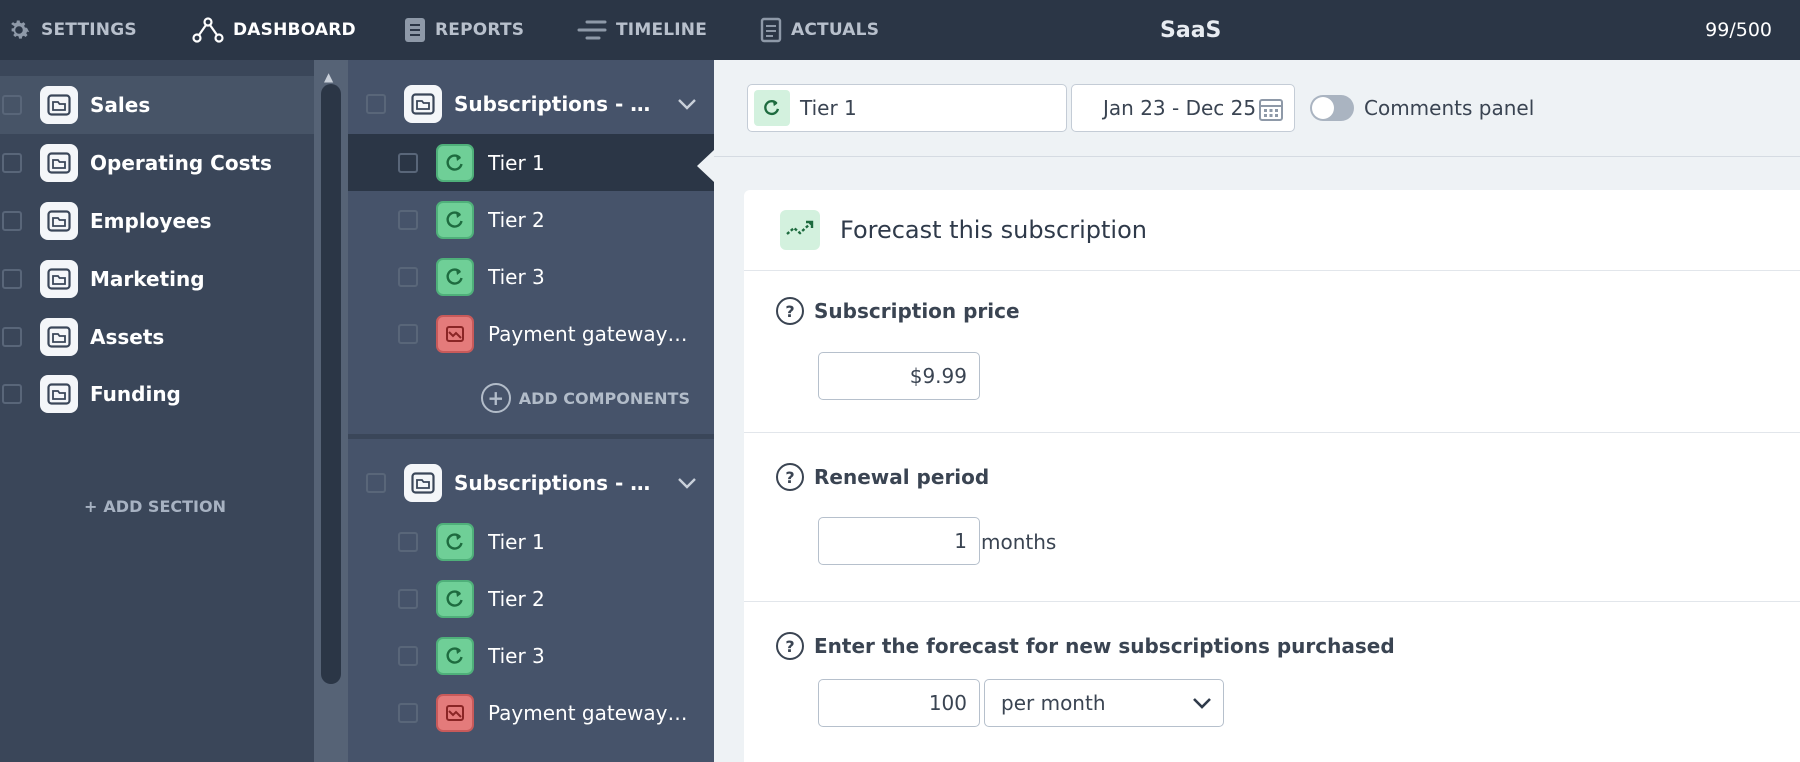 This screenshot has height=762, width=1800. What do you see at coordinates (1449, 108) in the screenshot?
I see `comments-panel-label: Comments panel` at bounding box center [1449, 108].